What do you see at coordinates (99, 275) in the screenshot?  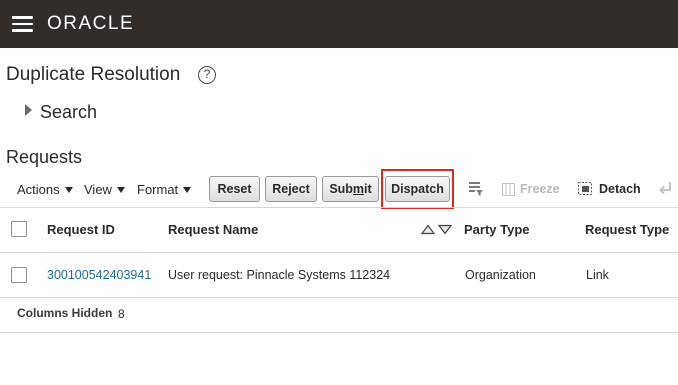 I see `request-id-link: 300100542403941` at bounding box center [99, 275].